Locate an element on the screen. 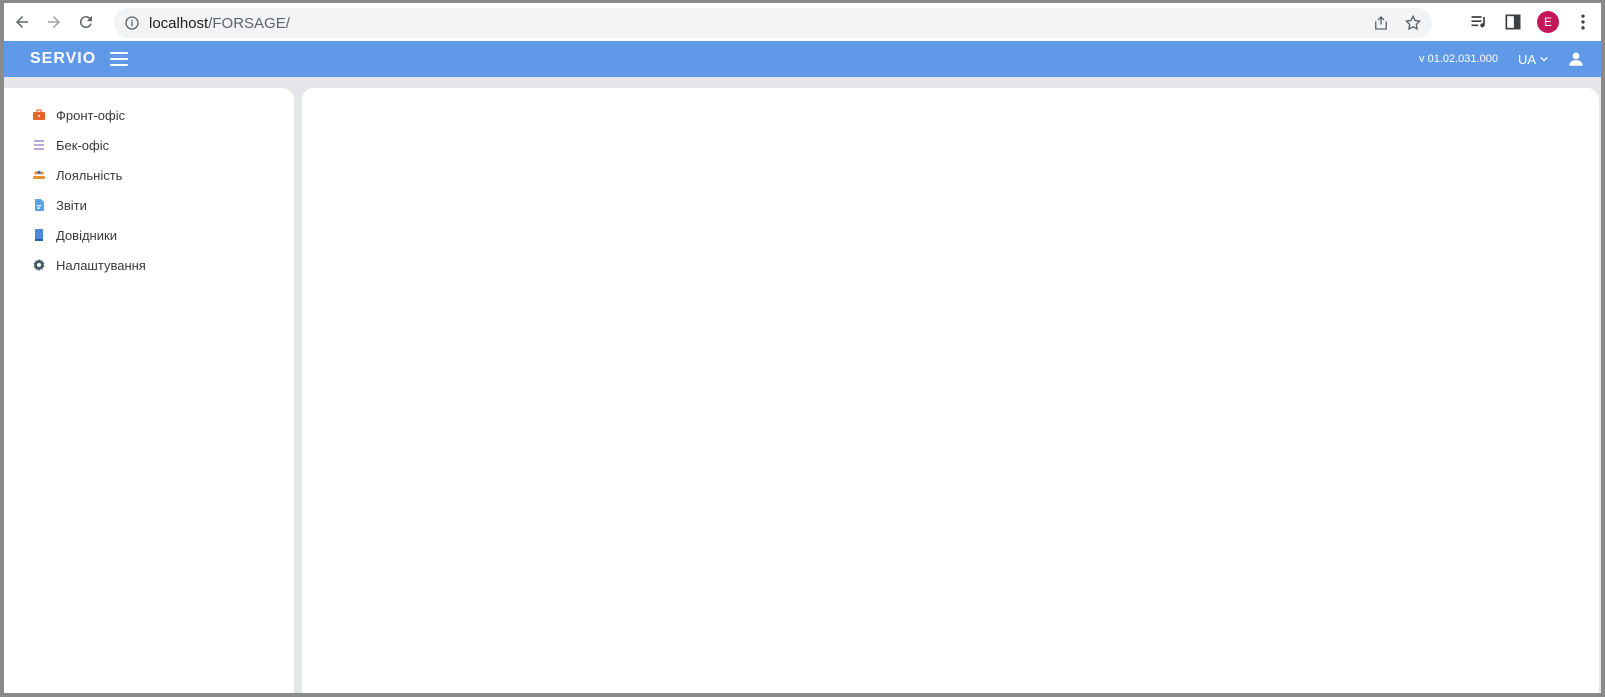 This screenshot has width=1605, height=697. address-bar: localhost/FORSAGE/ is located at coordinates (773, 23).